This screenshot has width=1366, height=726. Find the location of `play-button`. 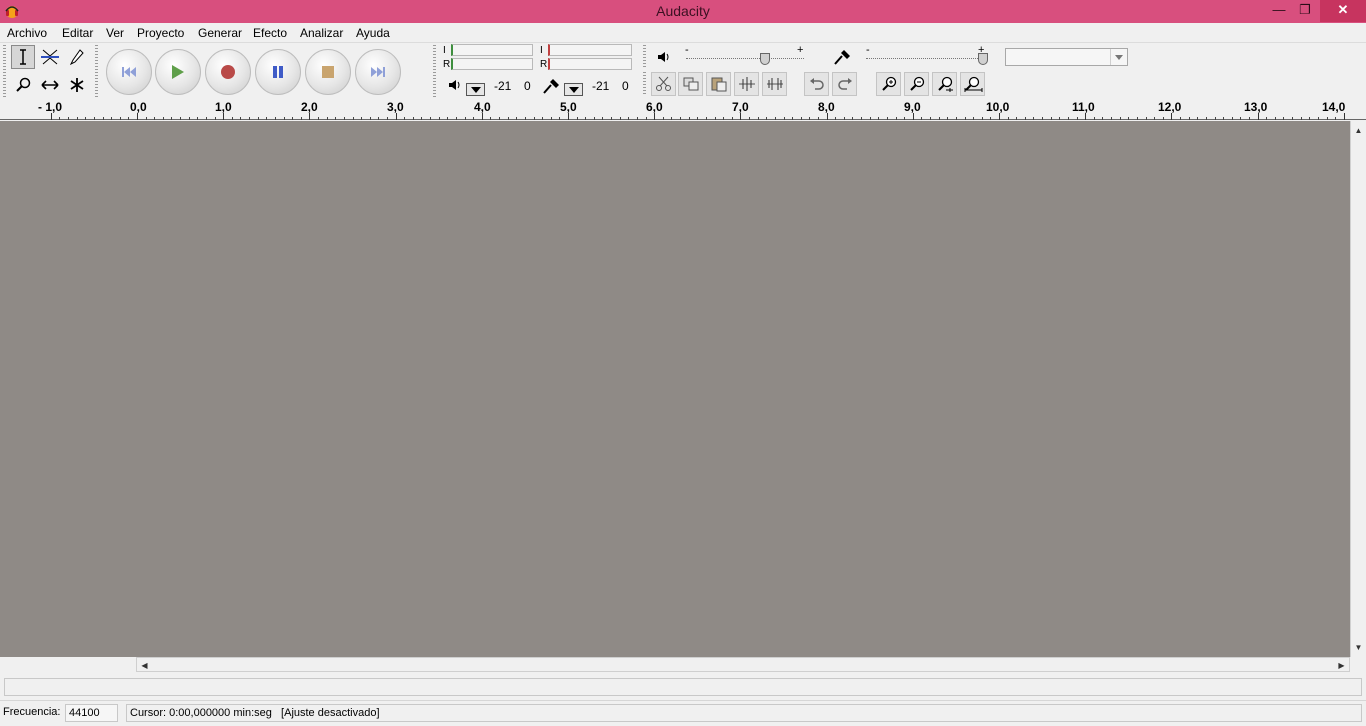

play-button is located at coordinates (178, 72).